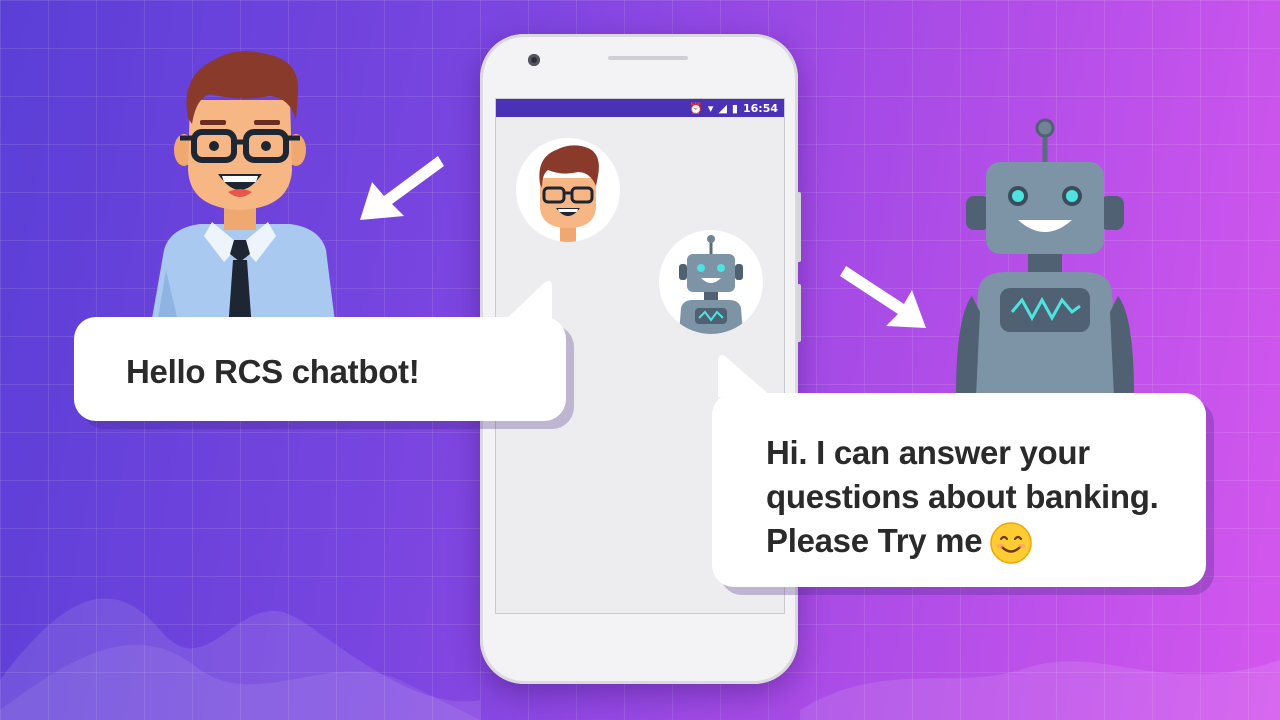  What do you see at coordinates (799, 313) in the screenshot?
I see `volume-button` at bounding box center [799, 313].